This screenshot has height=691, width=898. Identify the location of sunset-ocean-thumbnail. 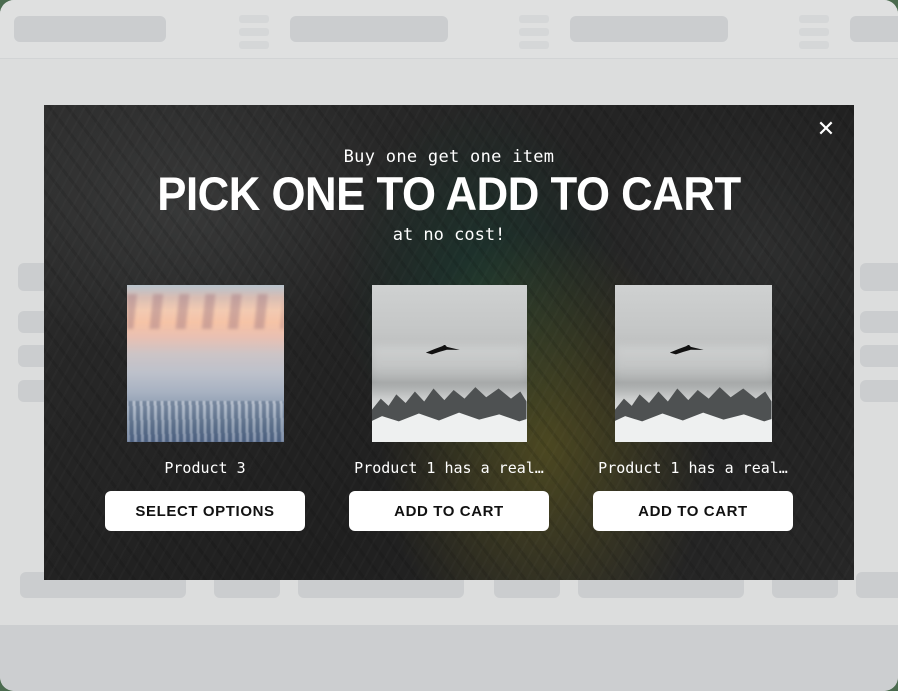
(205, 363).